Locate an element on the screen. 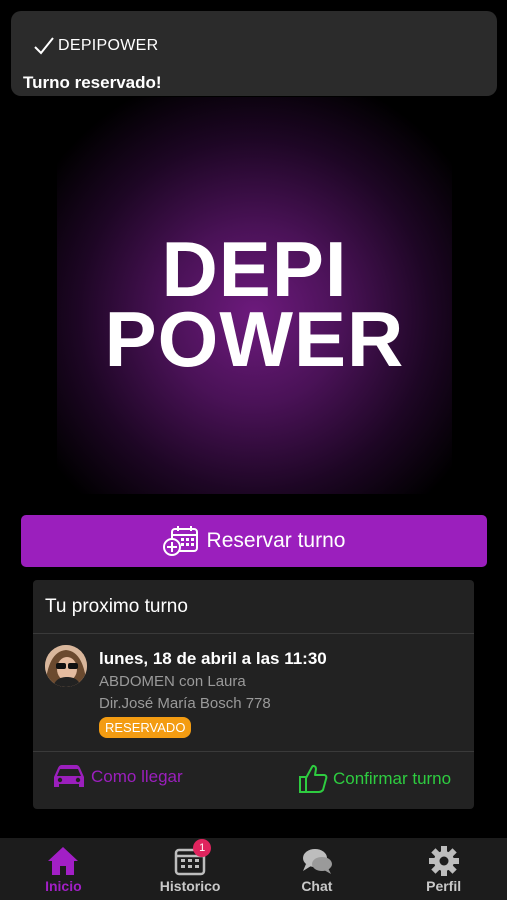  bottom-navigation: Inicio 1 Historico Chat Perfil is located at coordinates (253, 869).